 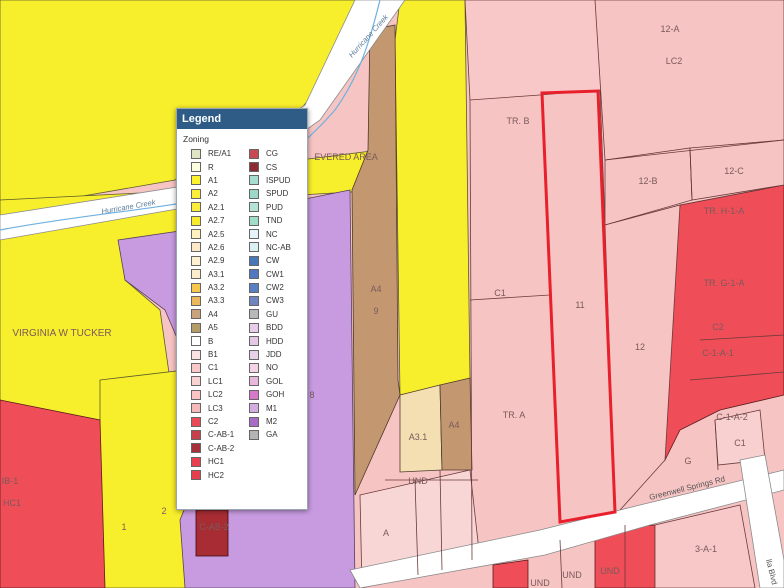 I want to click on label-severed-area: EVERED AREA, so click(x=346, y=157).